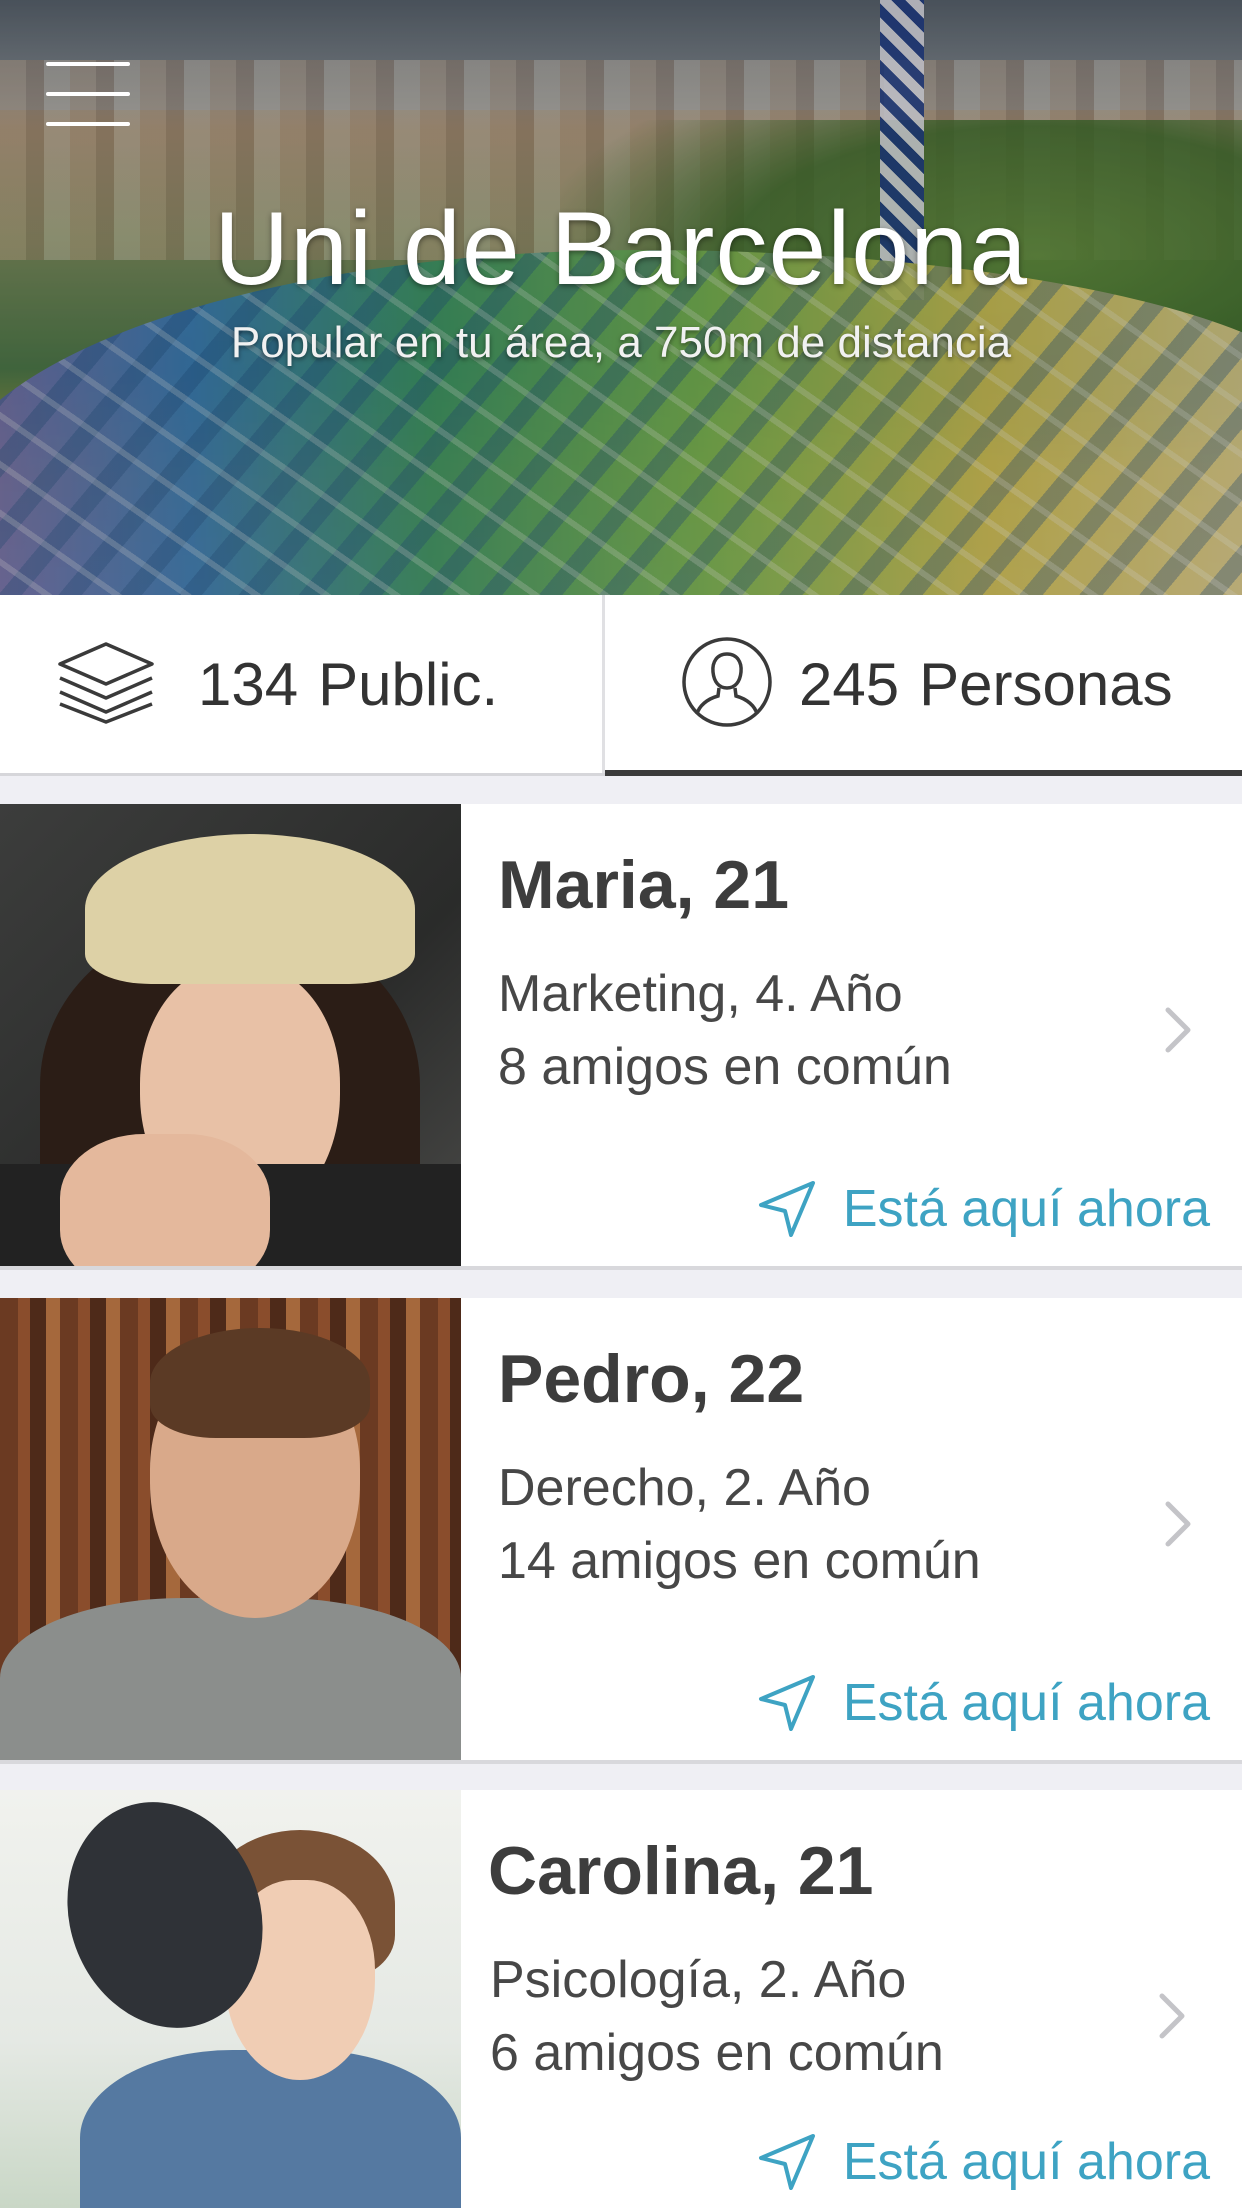 This screenshot has width=1242, height=2208. Describe the element at coordinates (684, 1488) in the screenshot. I see `person-study: Derecho, 2. Año` at that location.